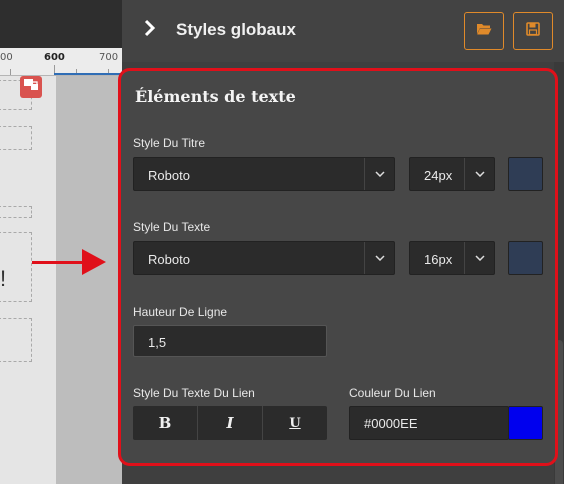 The image size is (564, 484). I want to click on chevron-right-icon, so click(151, 29).